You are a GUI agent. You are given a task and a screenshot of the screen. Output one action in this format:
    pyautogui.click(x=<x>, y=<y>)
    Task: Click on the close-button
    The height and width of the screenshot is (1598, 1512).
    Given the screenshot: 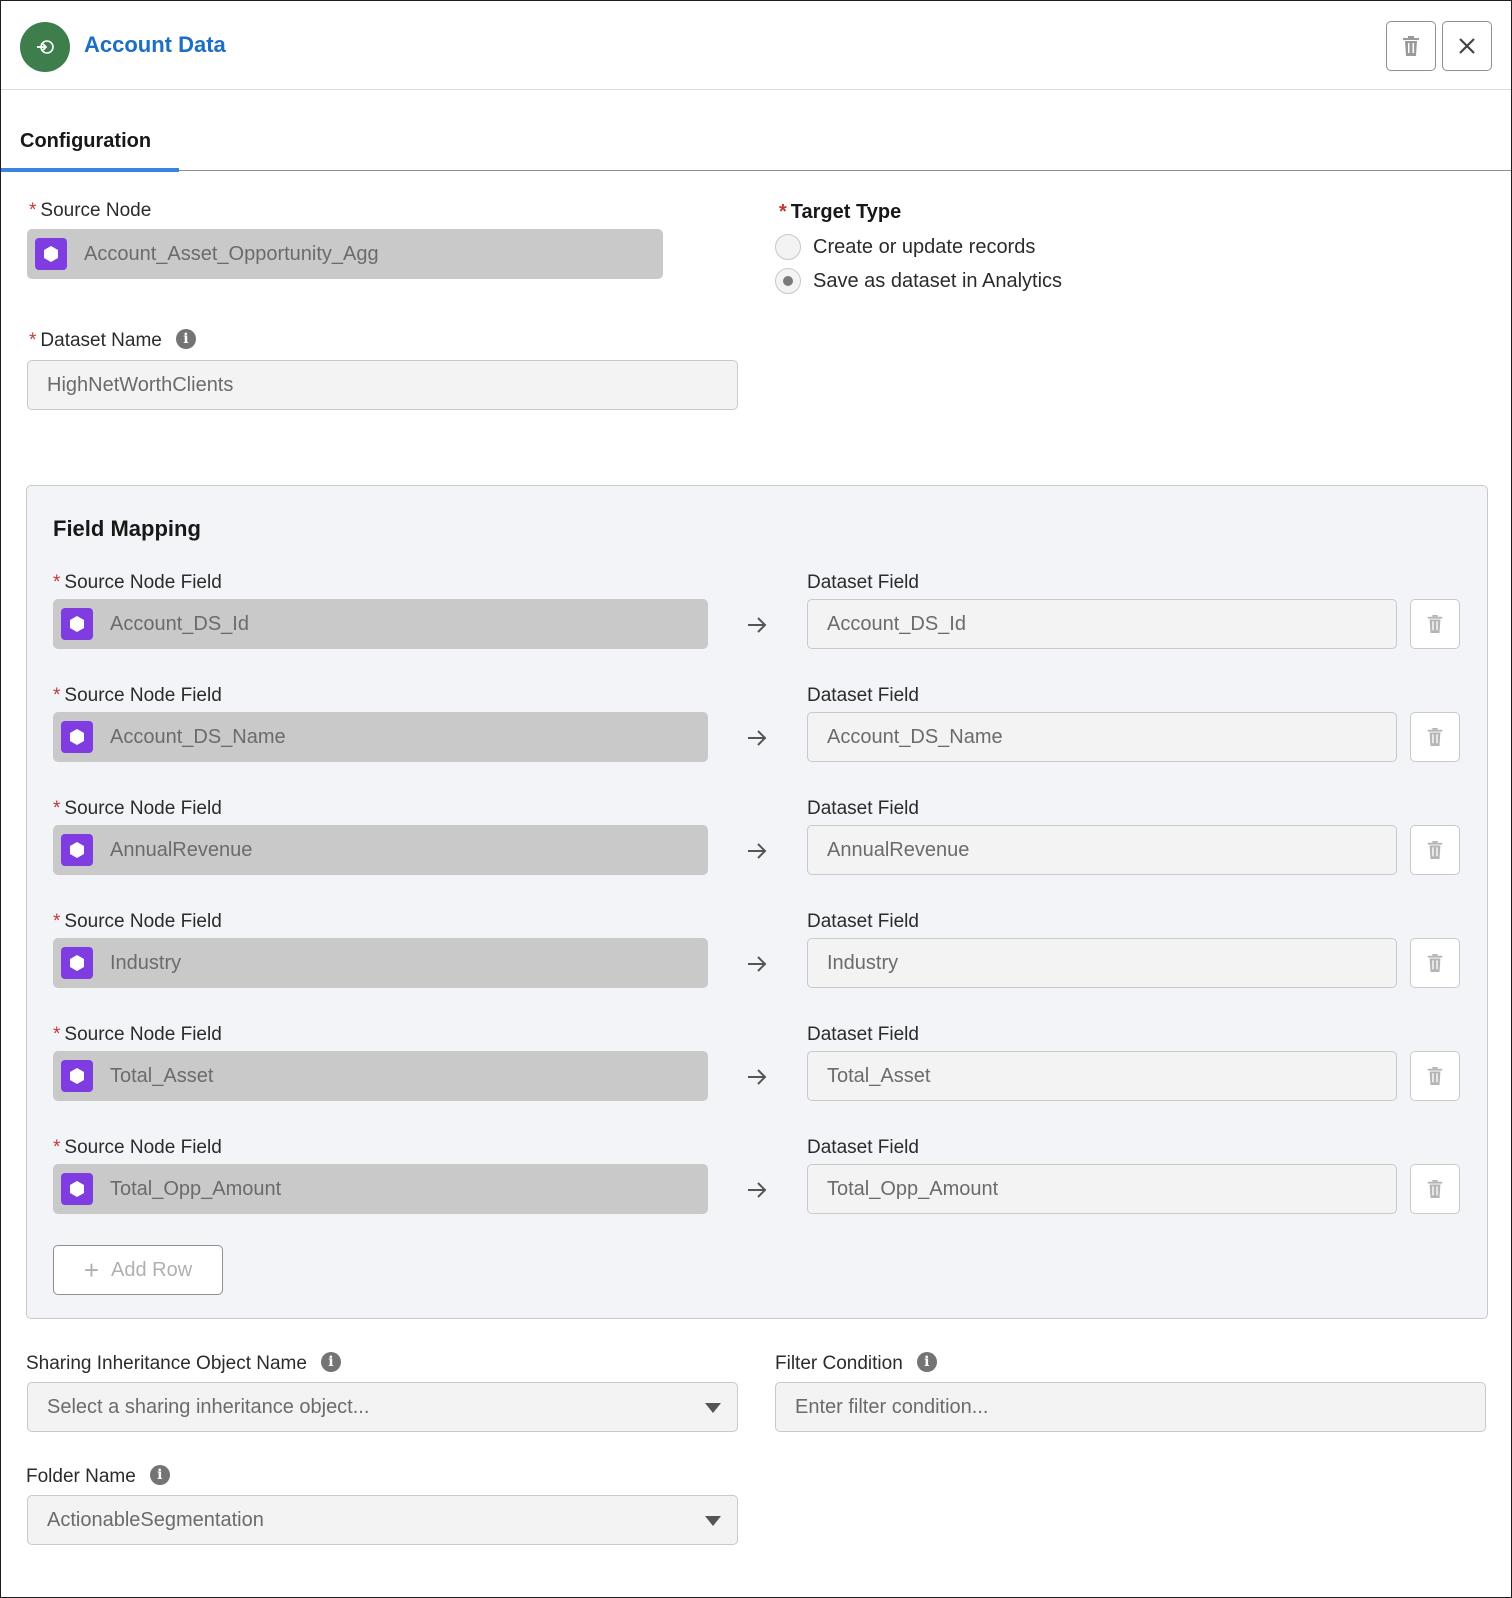 What is the action you would take?
    pyautogui.click(x=1467, y=46)
    